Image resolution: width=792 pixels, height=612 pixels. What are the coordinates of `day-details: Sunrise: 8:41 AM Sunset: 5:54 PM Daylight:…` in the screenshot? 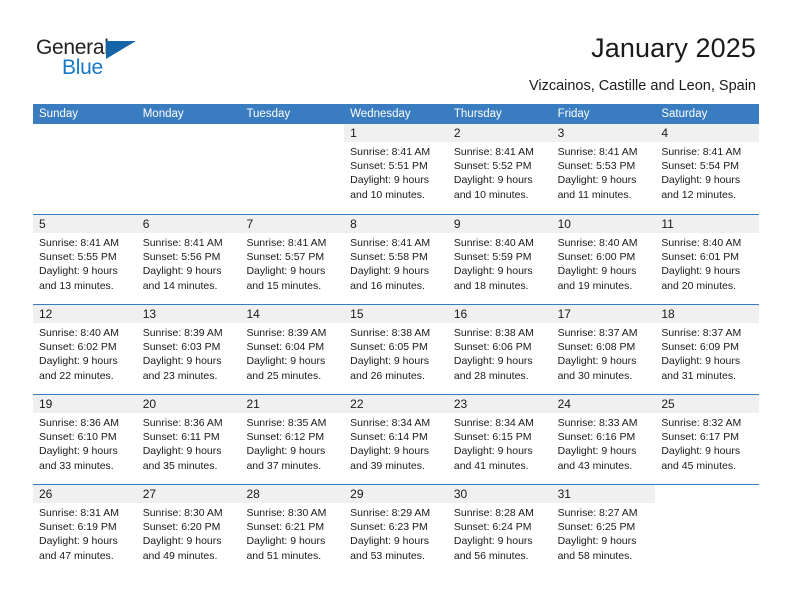 It's located at (707, 172).